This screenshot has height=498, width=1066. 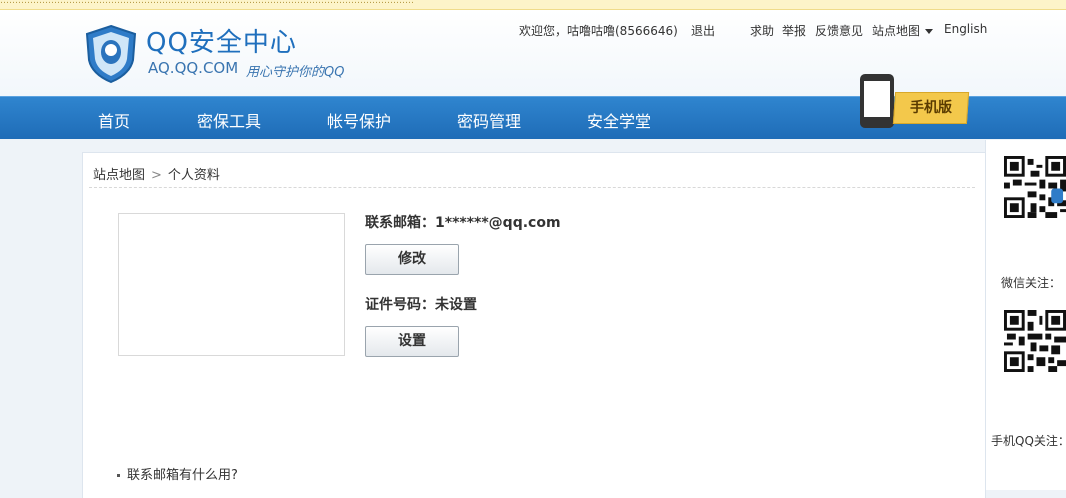 I want to click on sitemap-dropdown: 站点地图, so click(x=903, y=30).